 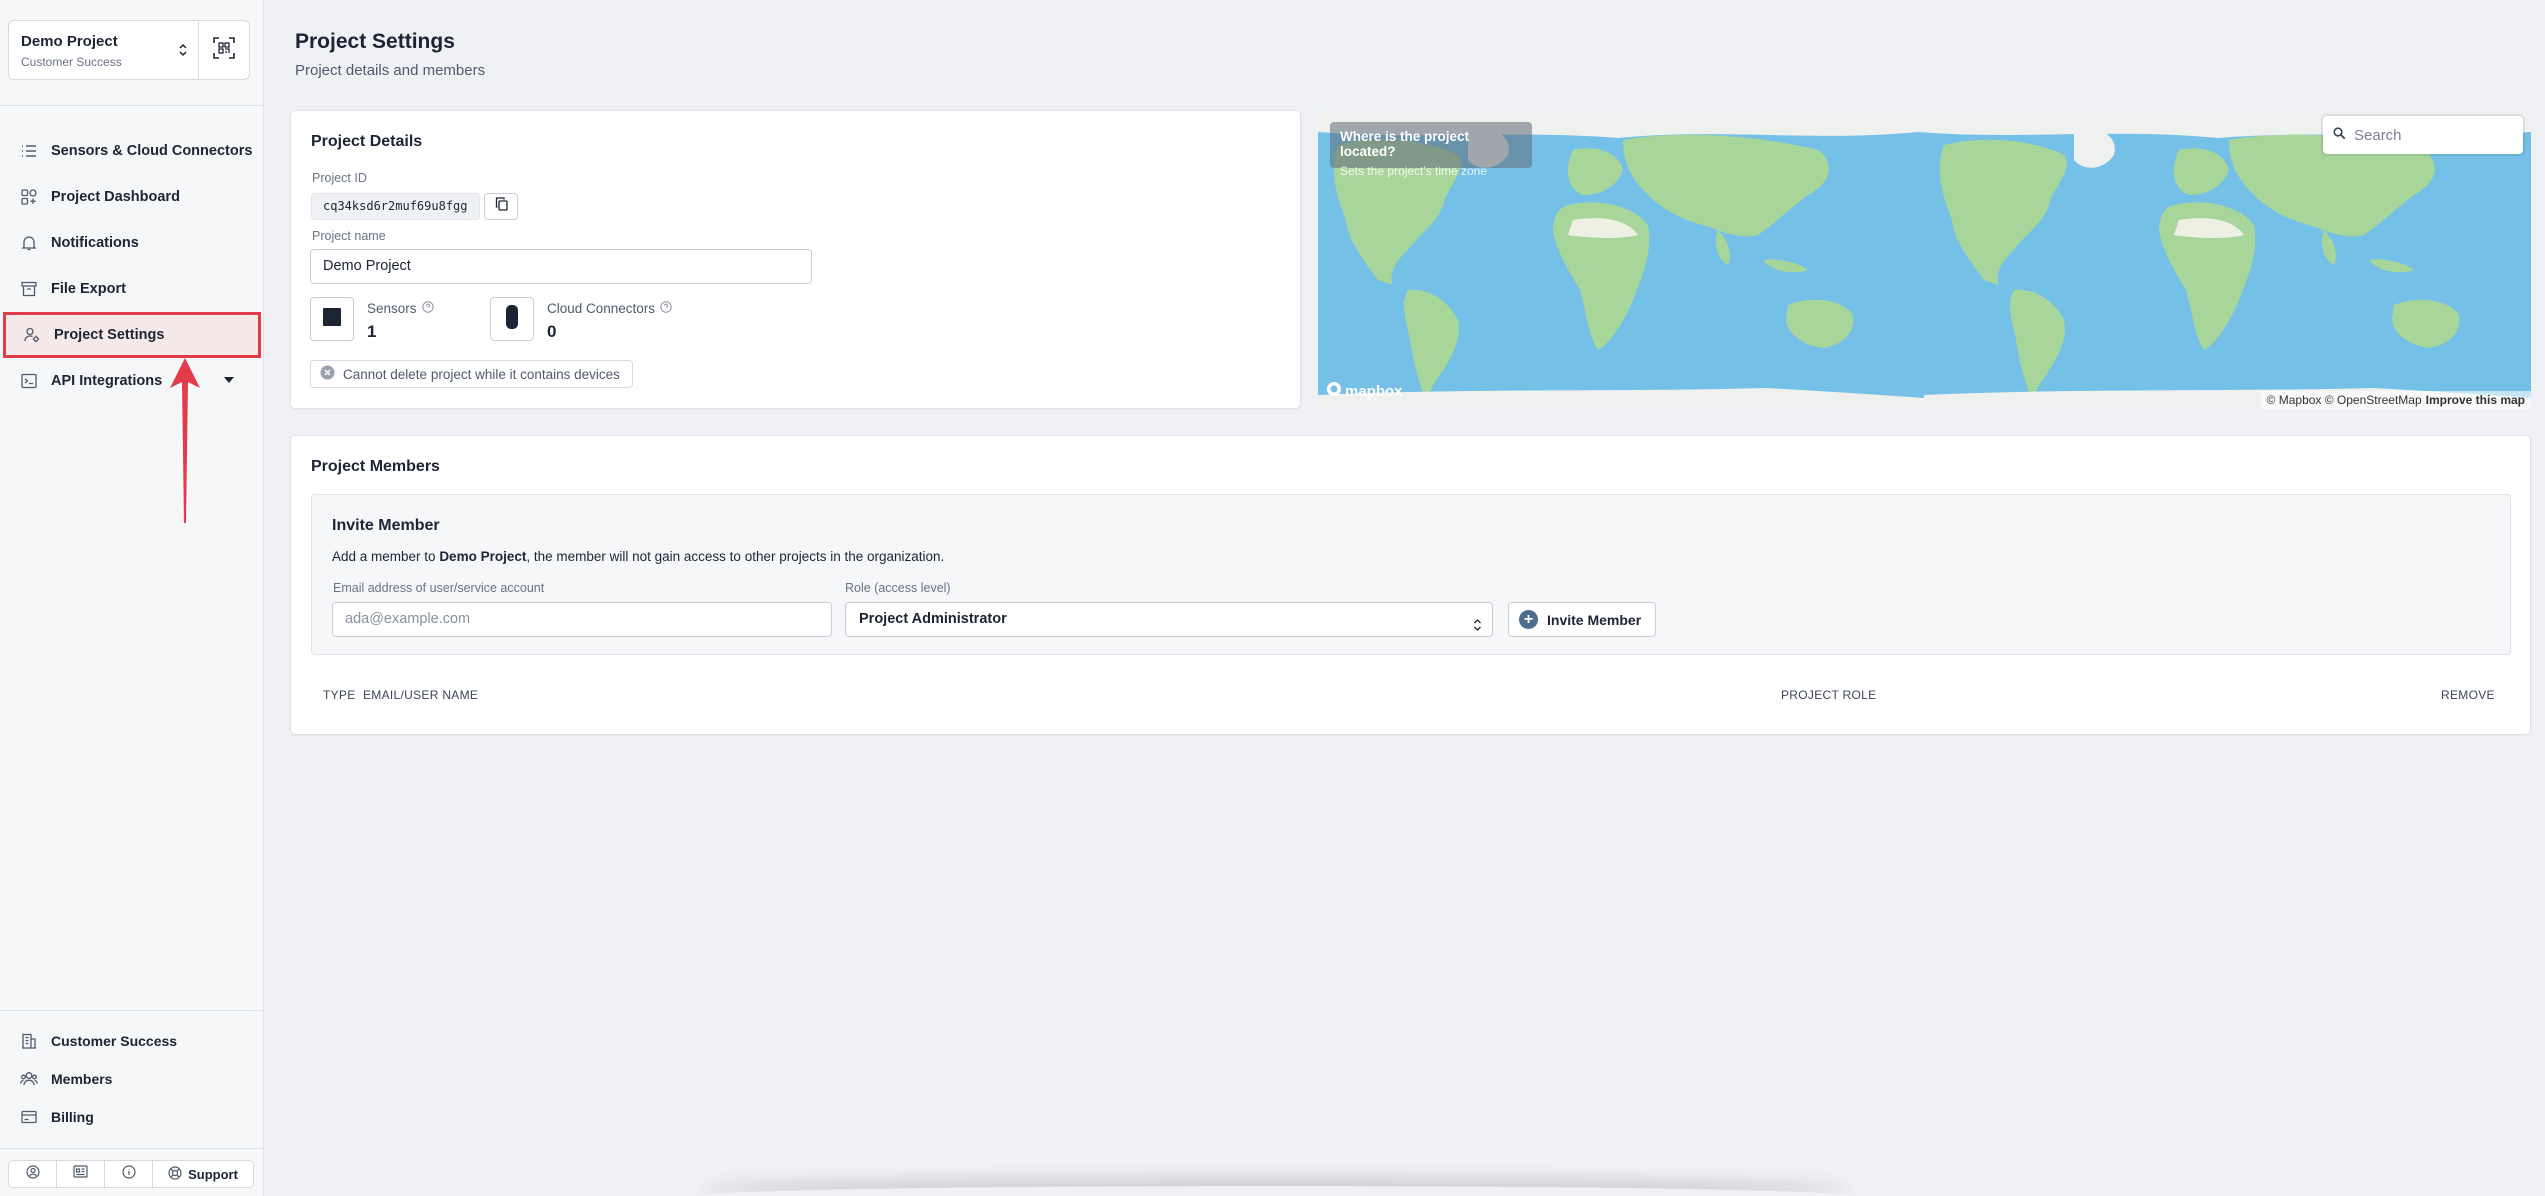 What do you see at coordinates (1528, 619) in the screenshot?
I see `plus-circle-icon: +` at bounding box center [1528, 619].